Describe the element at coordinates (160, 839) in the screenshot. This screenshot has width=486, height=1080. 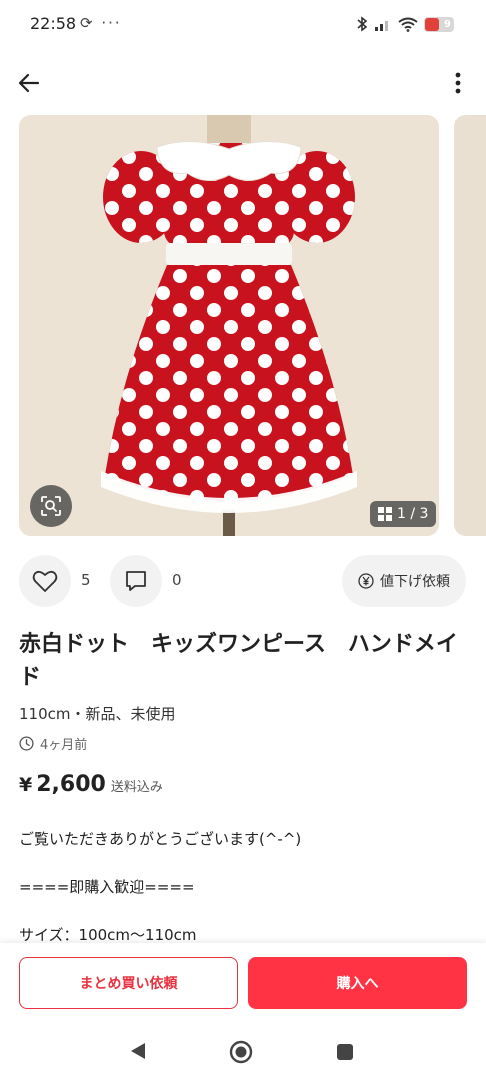
I see `description-line: ご覧いただきありがとうございます(^-^)` at that location.